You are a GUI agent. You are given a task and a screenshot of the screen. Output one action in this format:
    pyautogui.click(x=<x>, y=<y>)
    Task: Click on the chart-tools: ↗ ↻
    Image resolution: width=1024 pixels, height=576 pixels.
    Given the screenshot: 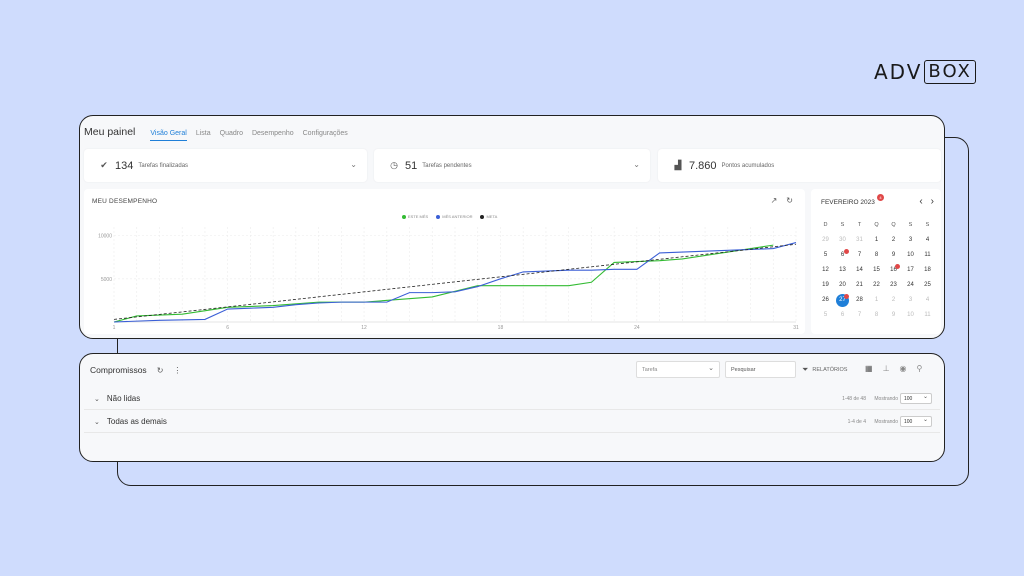 What is the action you would take?
    pyautogui.click(x=782, y=200)
    